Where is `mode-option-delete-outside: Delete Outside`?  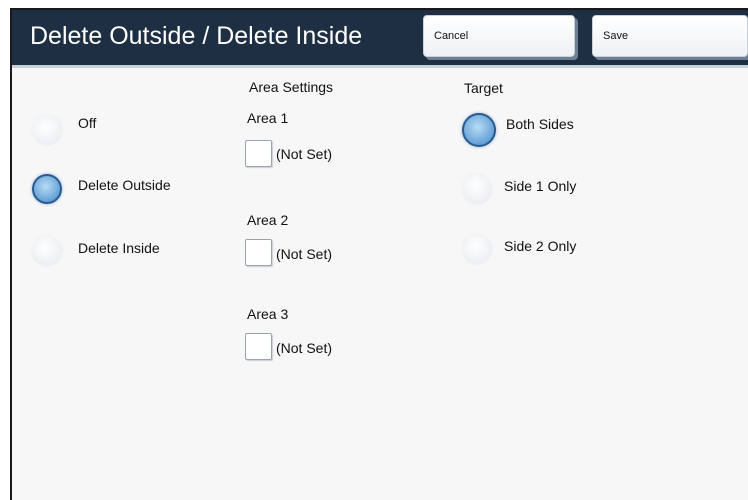
mode-option-delete-outside: Delete Outside is located at coordinates (122, 192).